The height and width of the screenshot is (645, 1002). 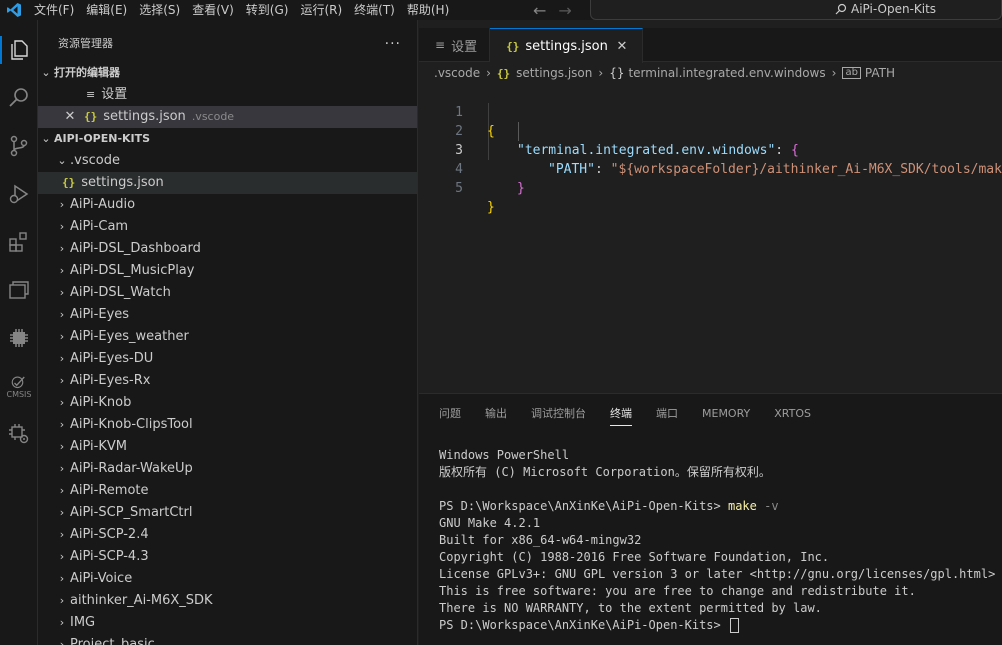 What do you see at coordinates (428, 10) in the screenshot?
I see `menu-help: 帮助(H)` at bounding box center [428, 10].